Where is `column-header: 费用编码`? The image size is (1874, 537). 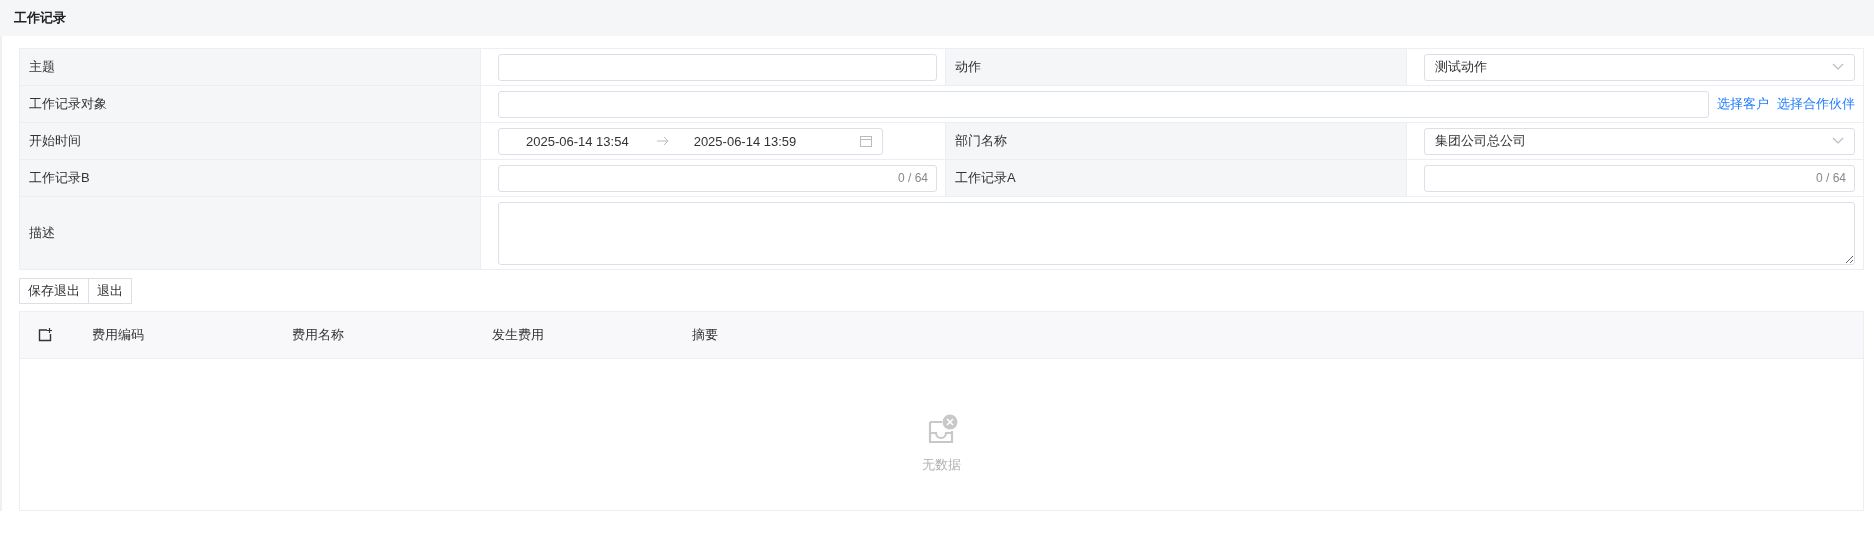 column-header: 费用编码 is located at coordinates (118, 335).